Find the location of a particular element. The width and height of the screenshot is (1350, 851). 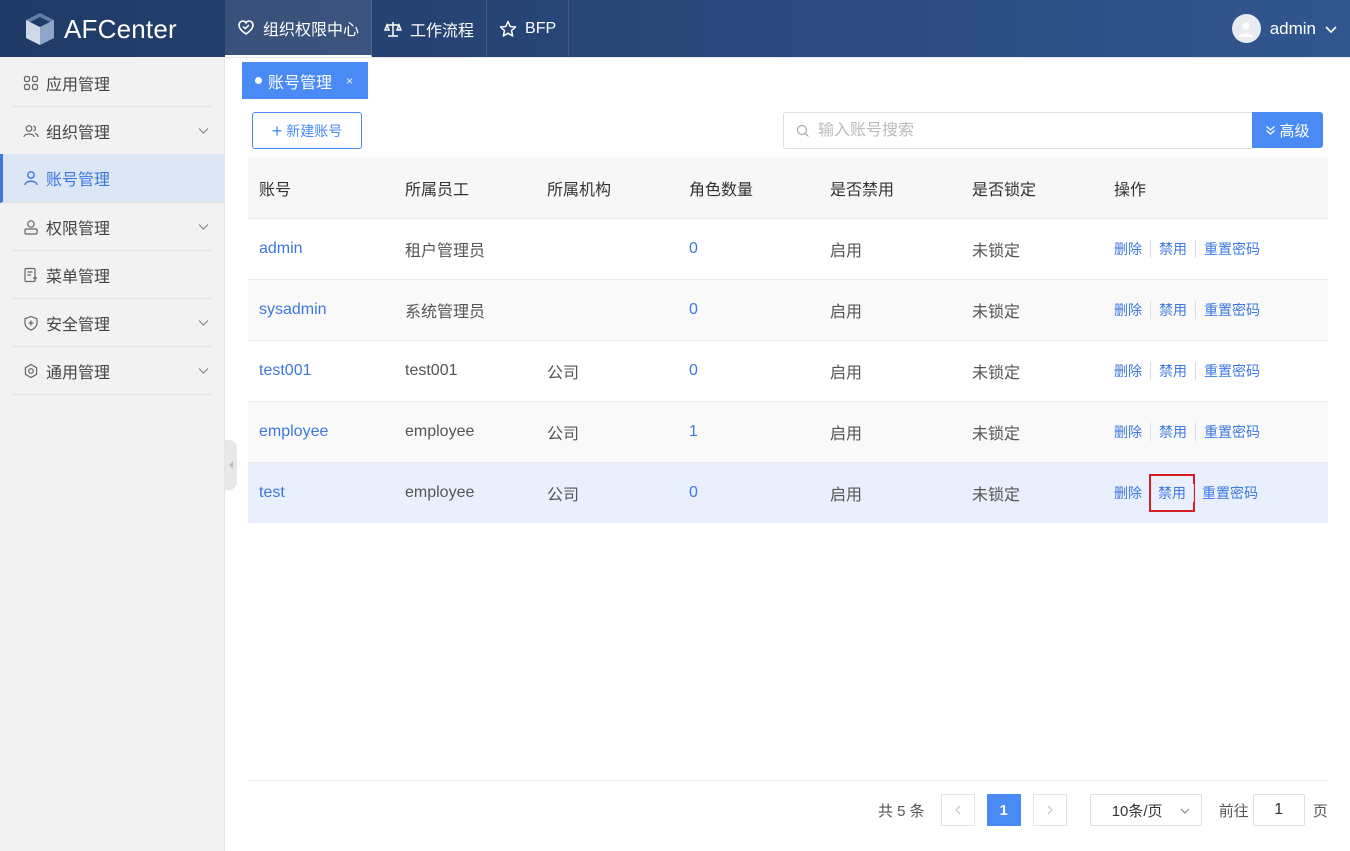

sidebar-item-permission-management: 权限管理 is located at coordinates (112, 227).